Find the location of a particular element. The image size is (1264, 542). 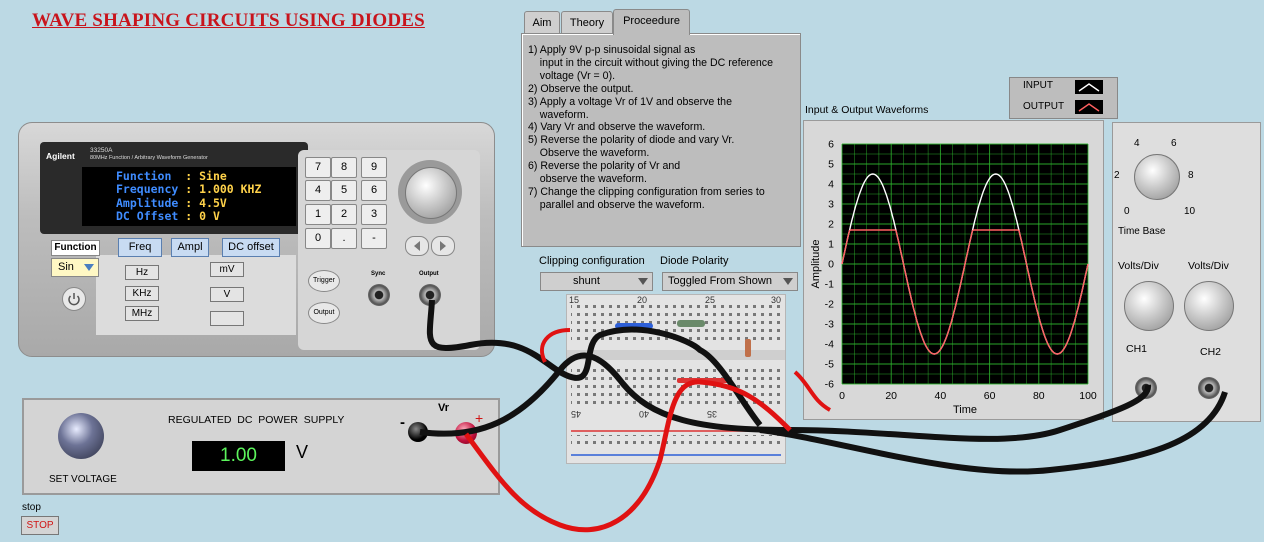

time-base-knob is located at coordinates (1157, 177).